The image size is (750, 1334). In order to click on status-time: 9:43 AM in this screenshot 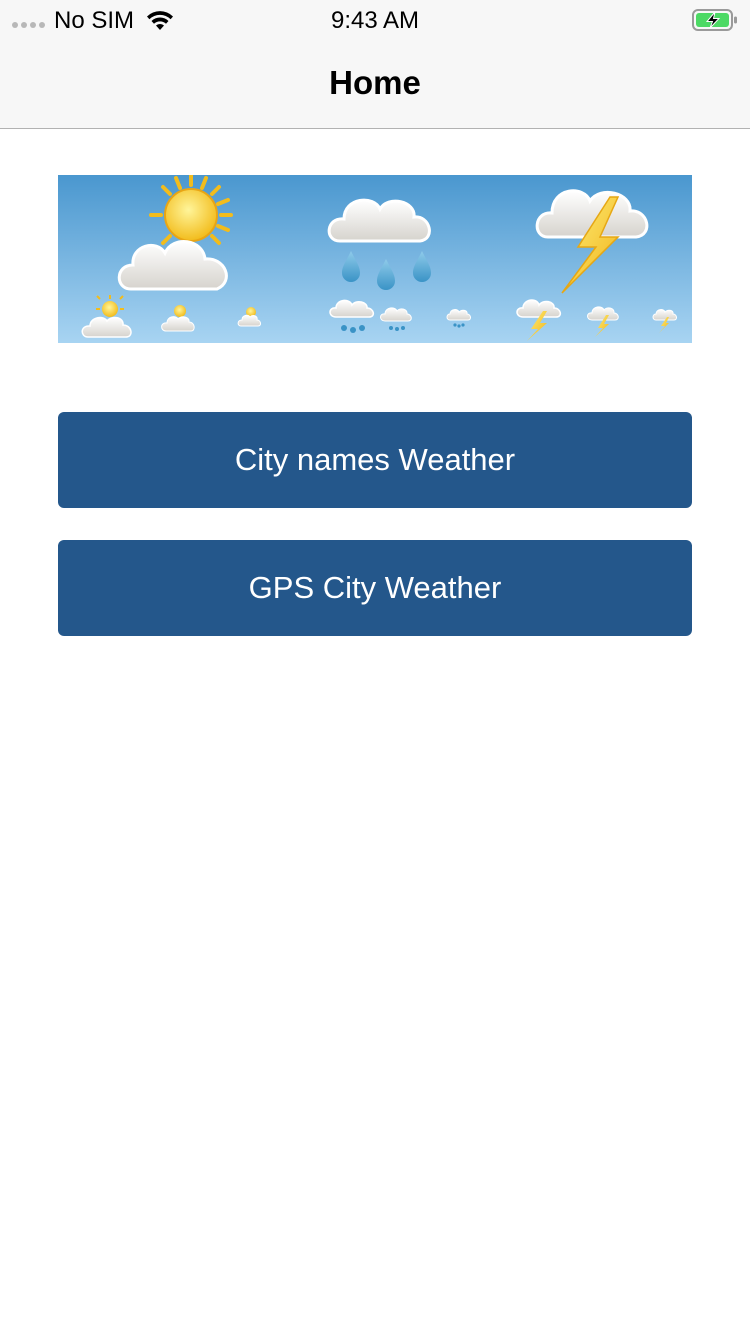, I will do `click(375, 20)`.